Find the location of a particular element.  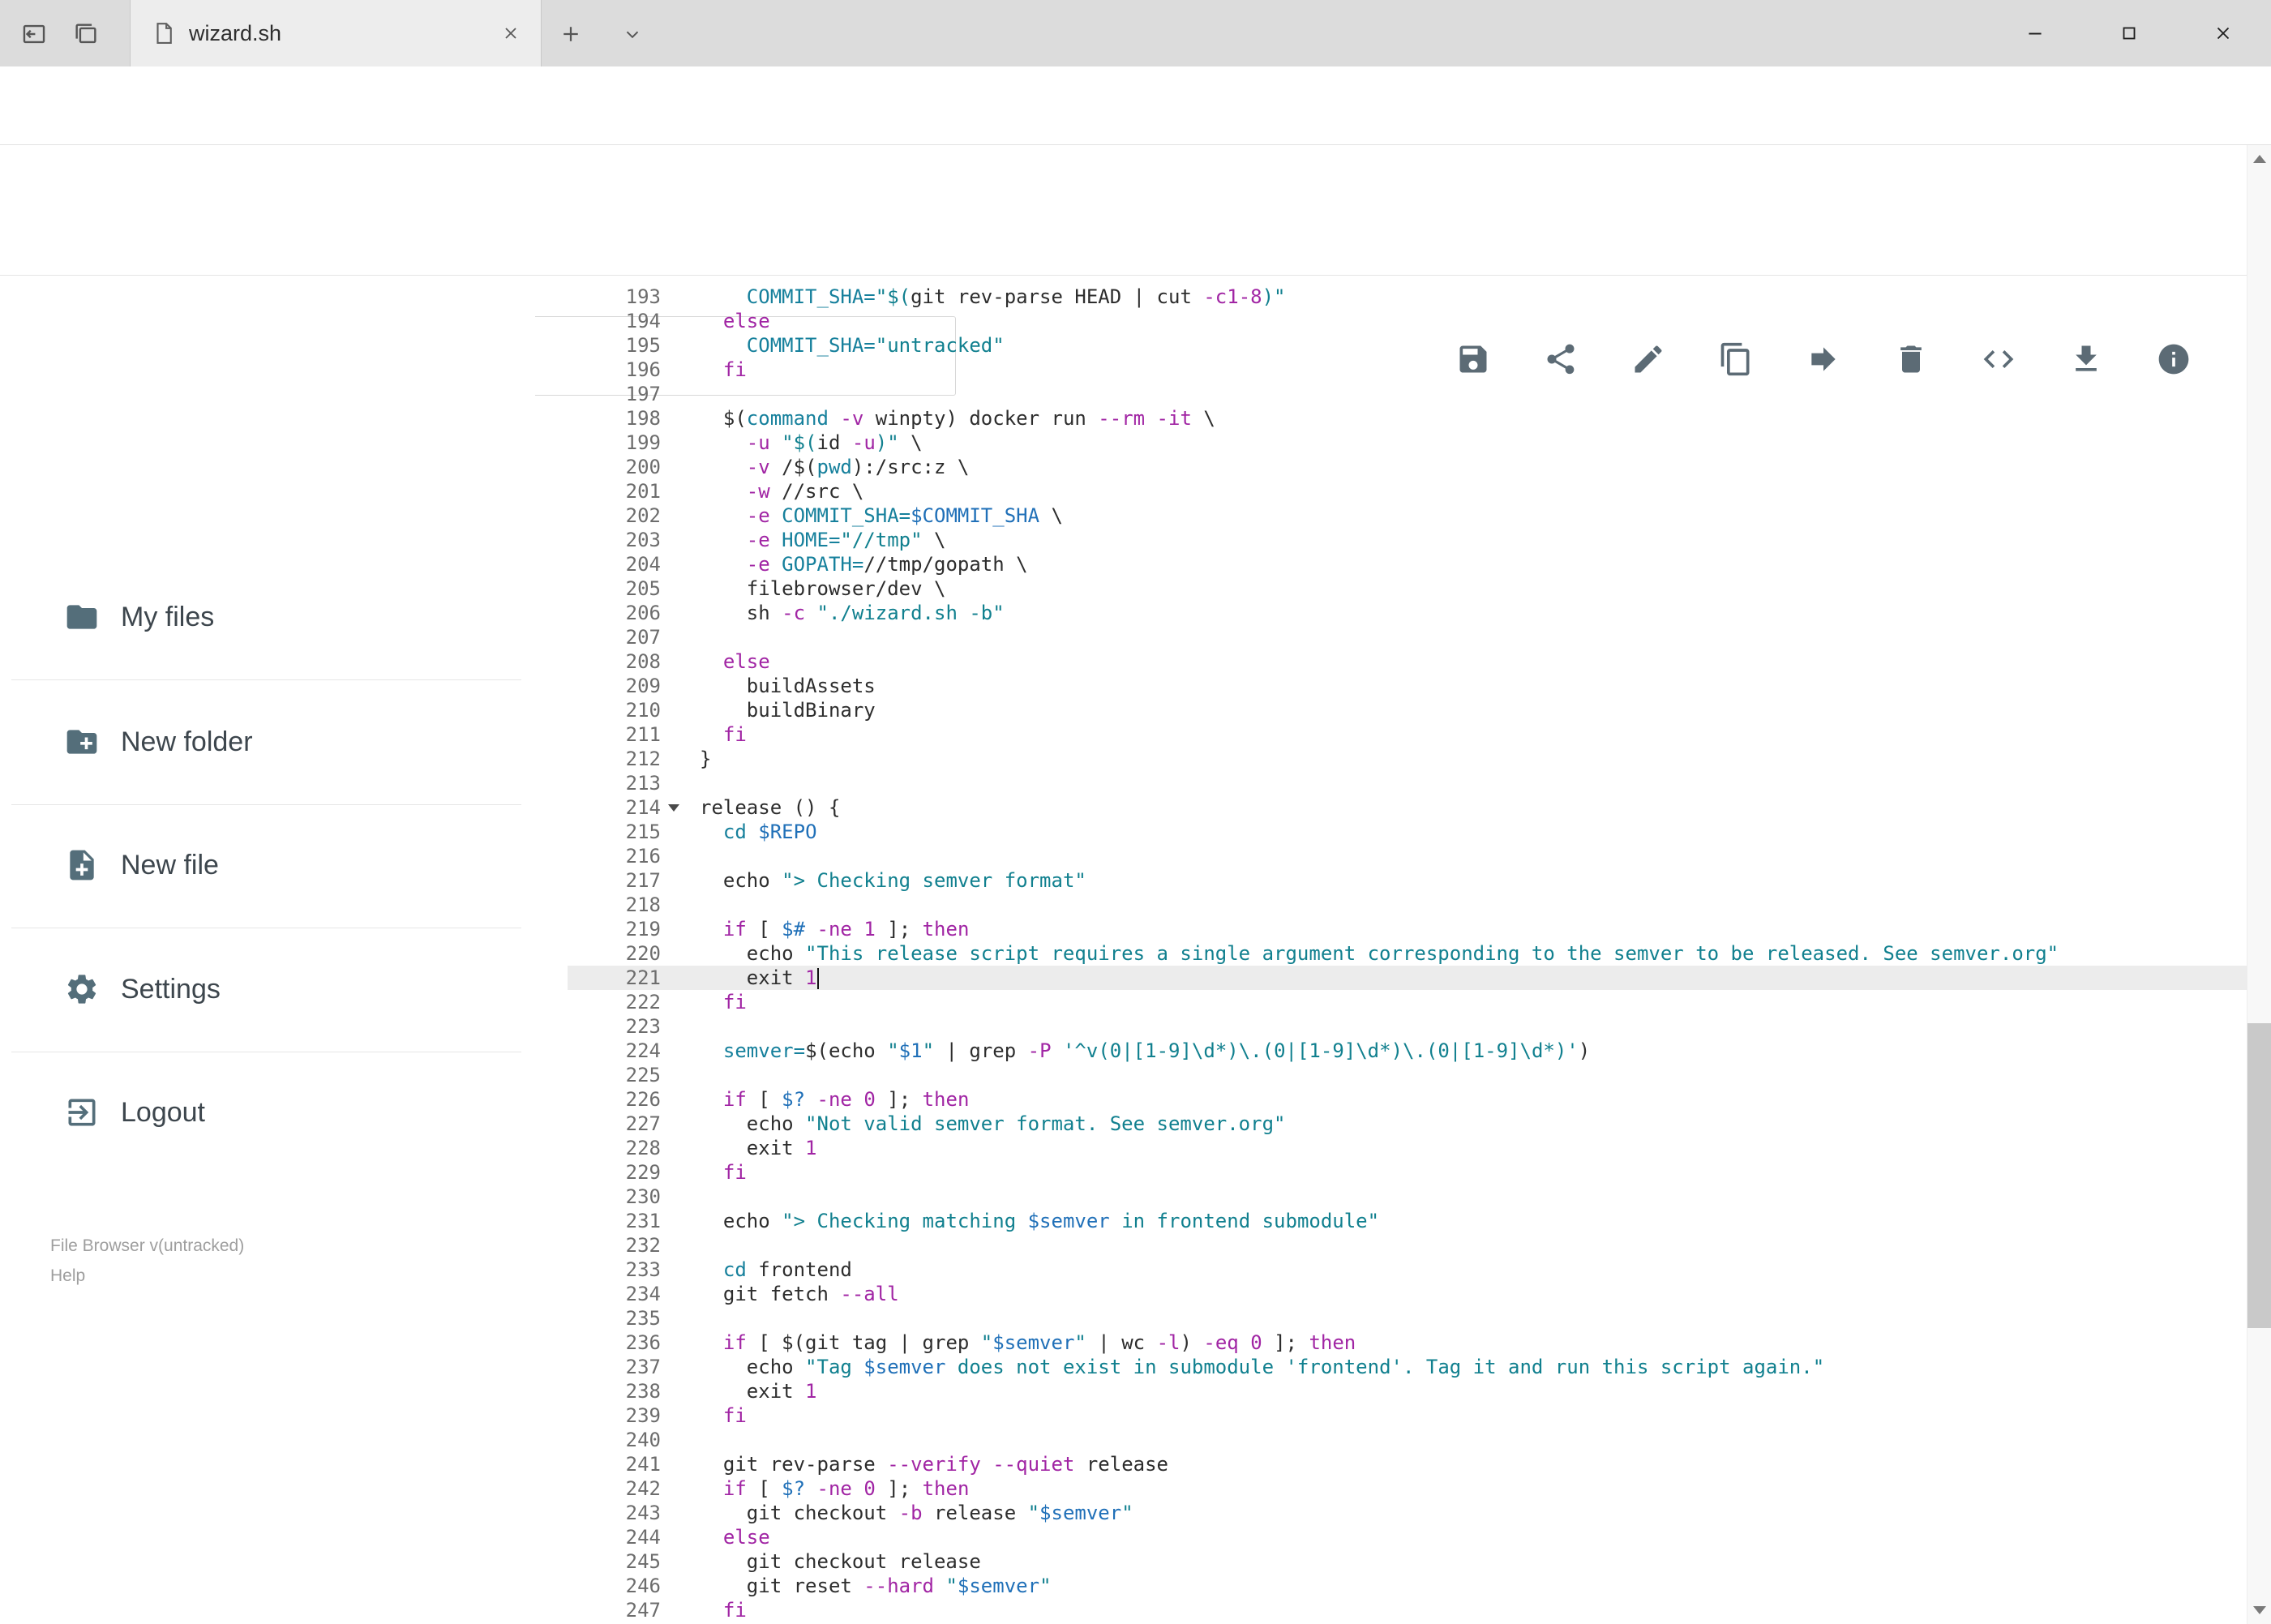

line-number: 245 is located at coordinates (643, 1562).